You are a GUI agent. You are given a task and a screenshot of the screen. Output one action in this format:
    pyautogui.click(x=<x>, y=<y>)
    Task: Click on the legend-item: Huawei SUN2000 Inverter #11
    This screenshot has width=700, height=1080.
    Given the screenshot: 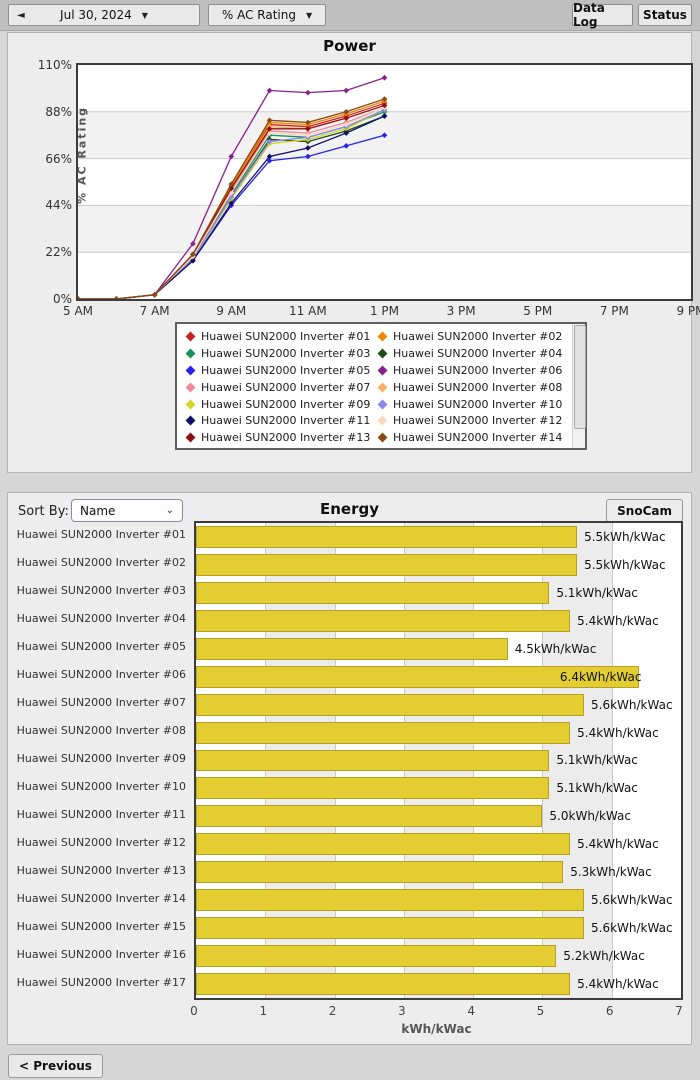 What is the action you would take?
    pyautogui.click(x=279, y=420)
    